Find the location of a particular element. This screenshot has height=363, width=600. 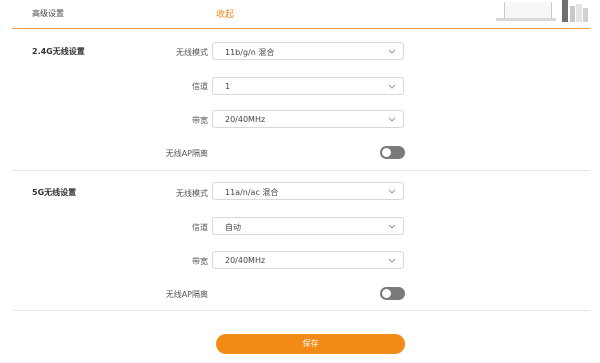

ap-isolation-toggle-5g is located at coordinates (392, 293).